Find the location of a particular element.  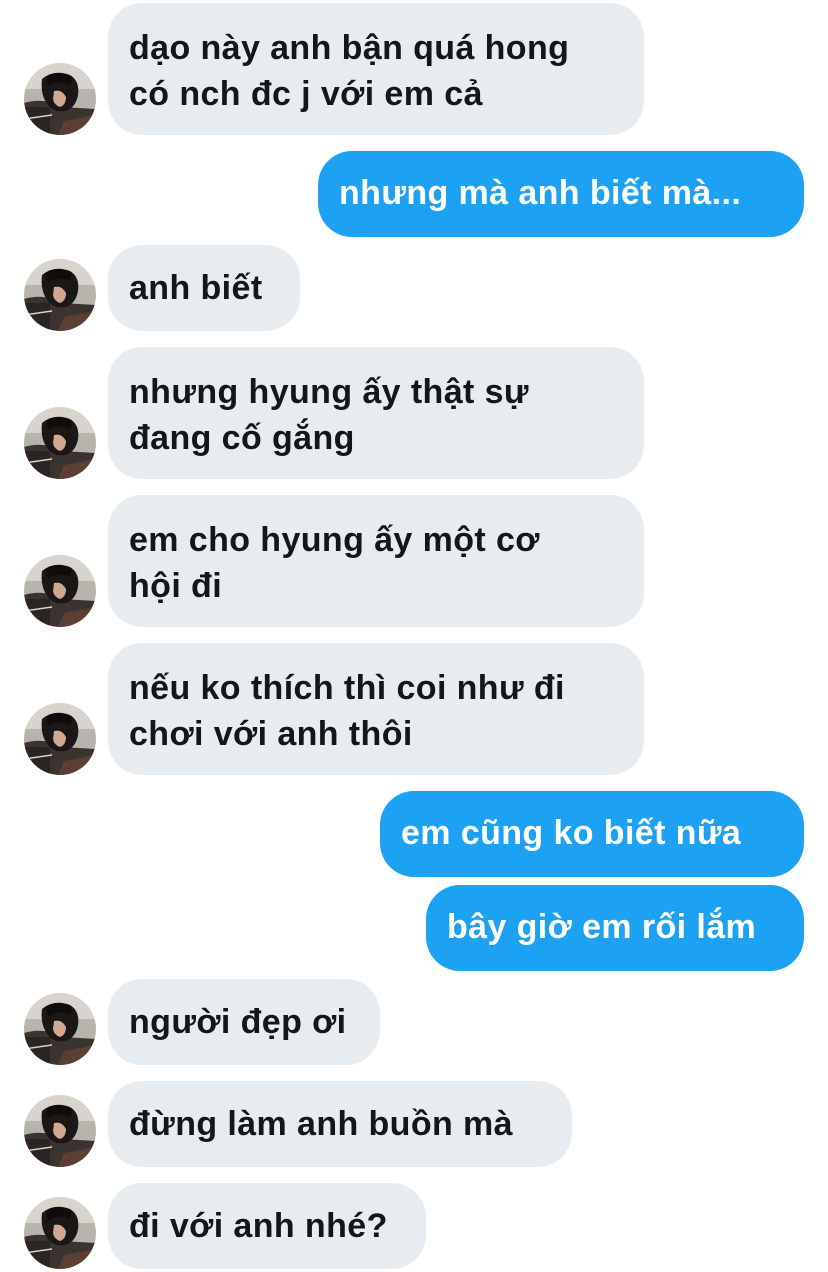

incoming-message-bubble: đi với anh nhé? is located at coordinates (267, 1226).